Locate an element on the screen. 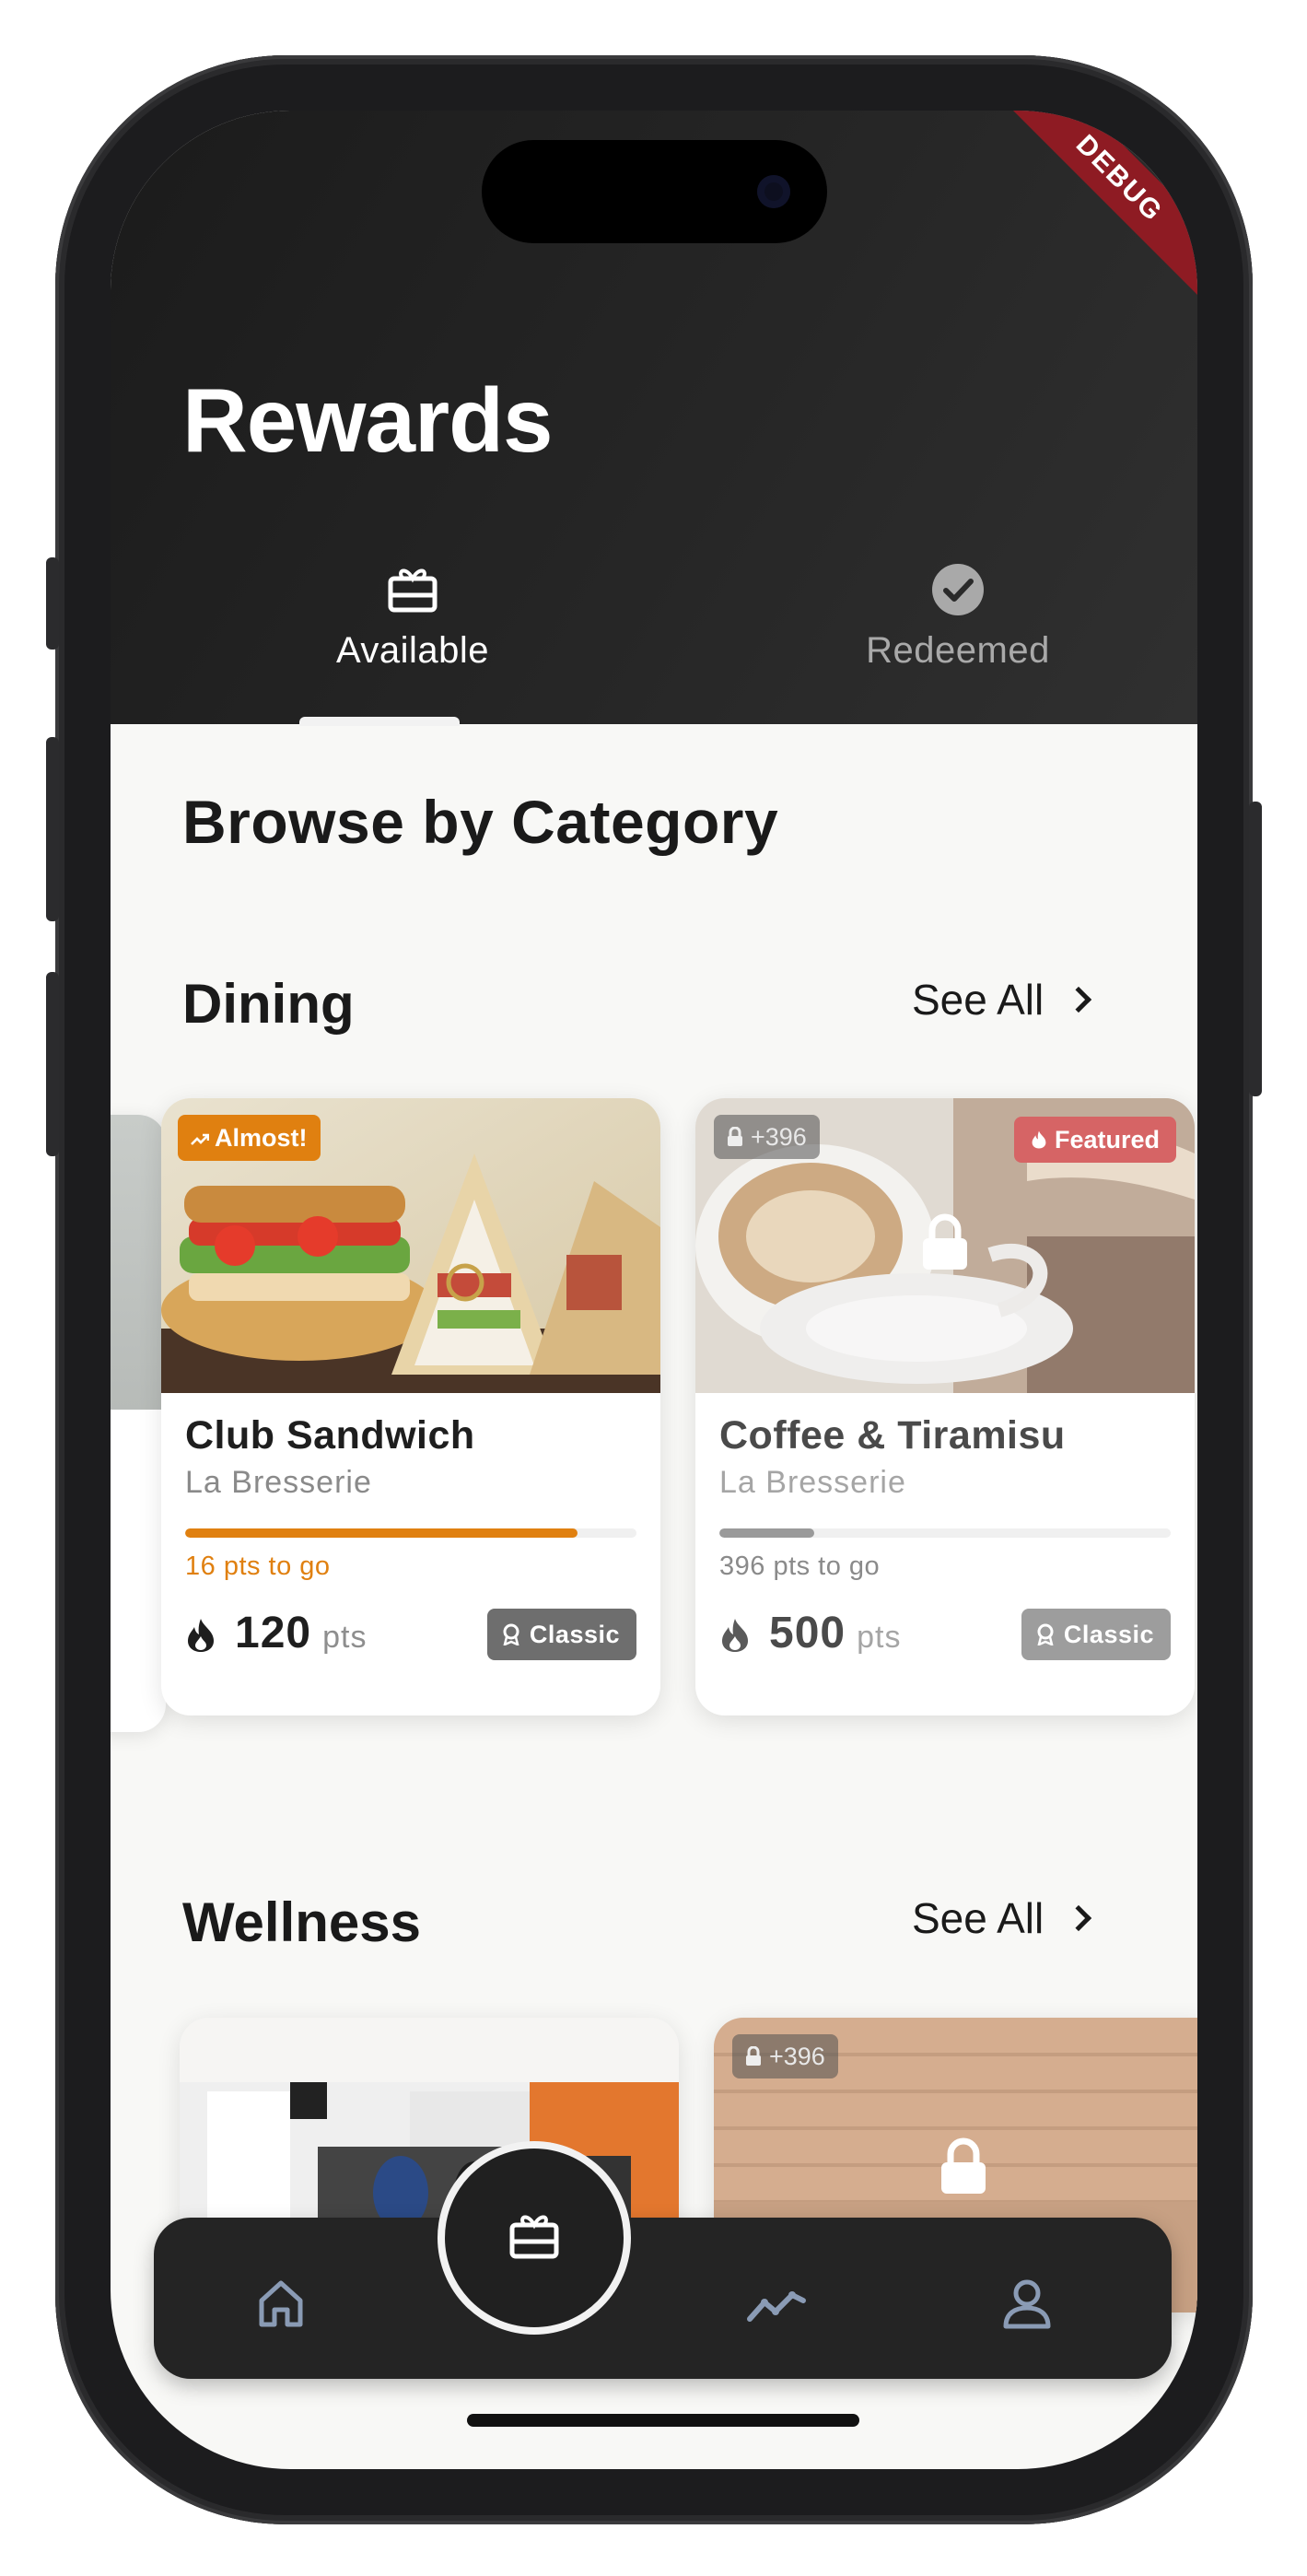 The image size is (1307, 2576). tab-redeemed: Redeemed is located at coordinates (958, 643).